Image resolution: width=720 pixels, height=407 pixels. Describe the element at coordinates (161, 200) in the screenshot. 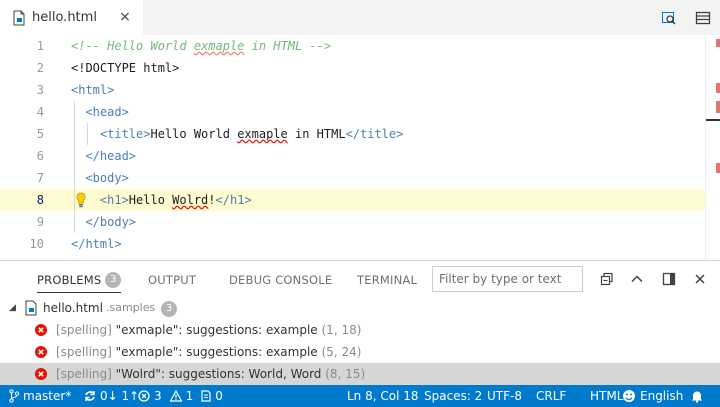

I see `code-text: <h1>Hello Wolrd!</h1>` at that location.